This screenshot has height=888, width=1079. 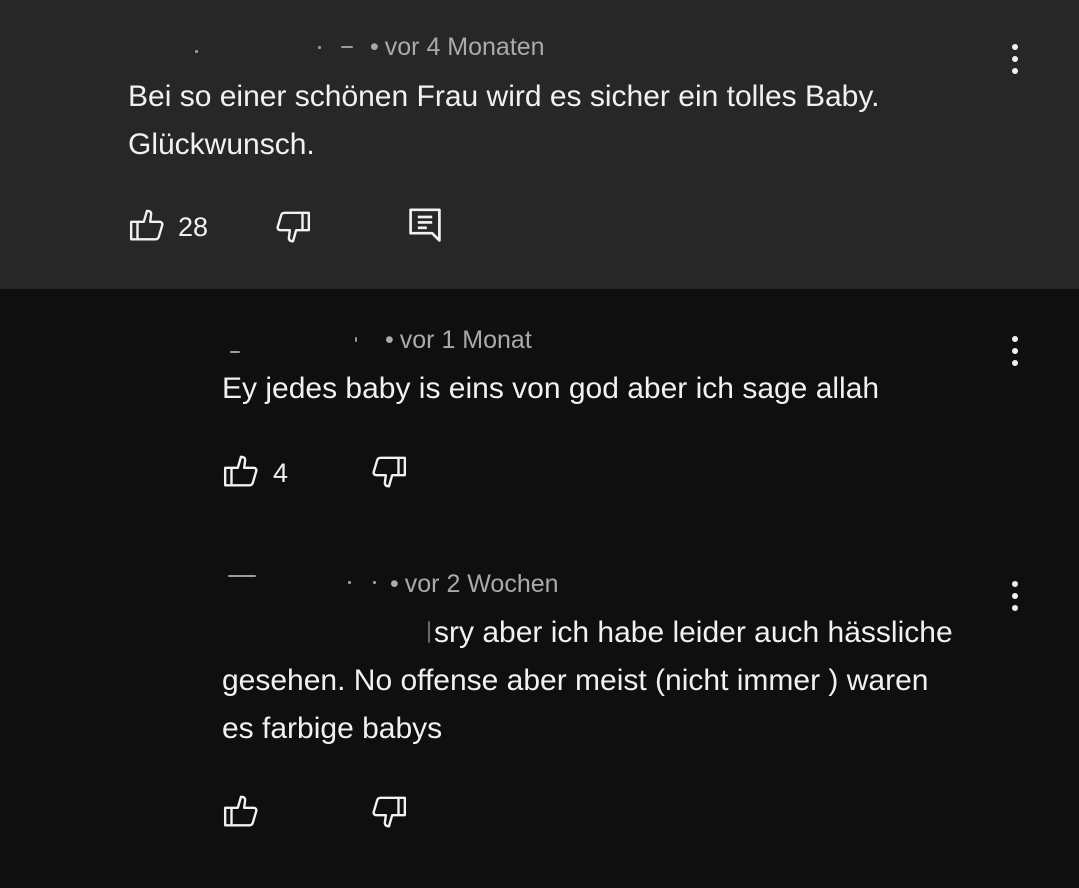 I want to click on reply-icon, so click(x=425, y=225).